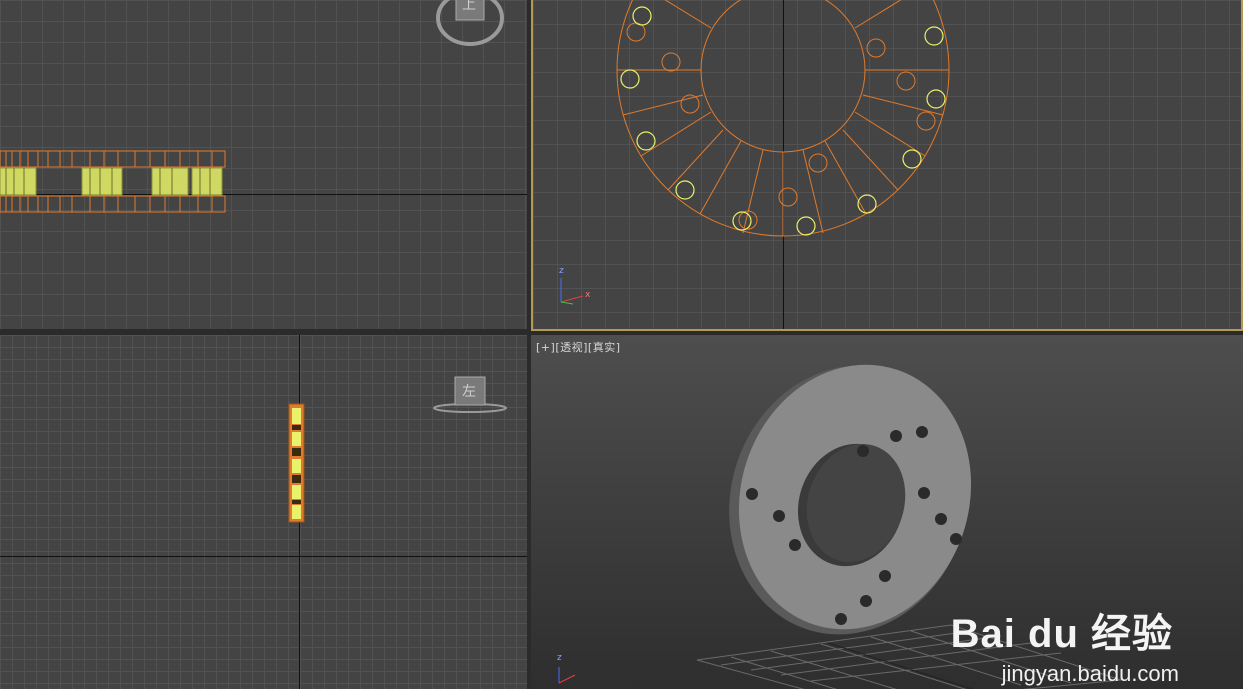 This screenshot has width=1243, height=689. Describe the element at coordinates (469, 391) in the screenshot. I see `viewcube-face-label: 左` at that location.